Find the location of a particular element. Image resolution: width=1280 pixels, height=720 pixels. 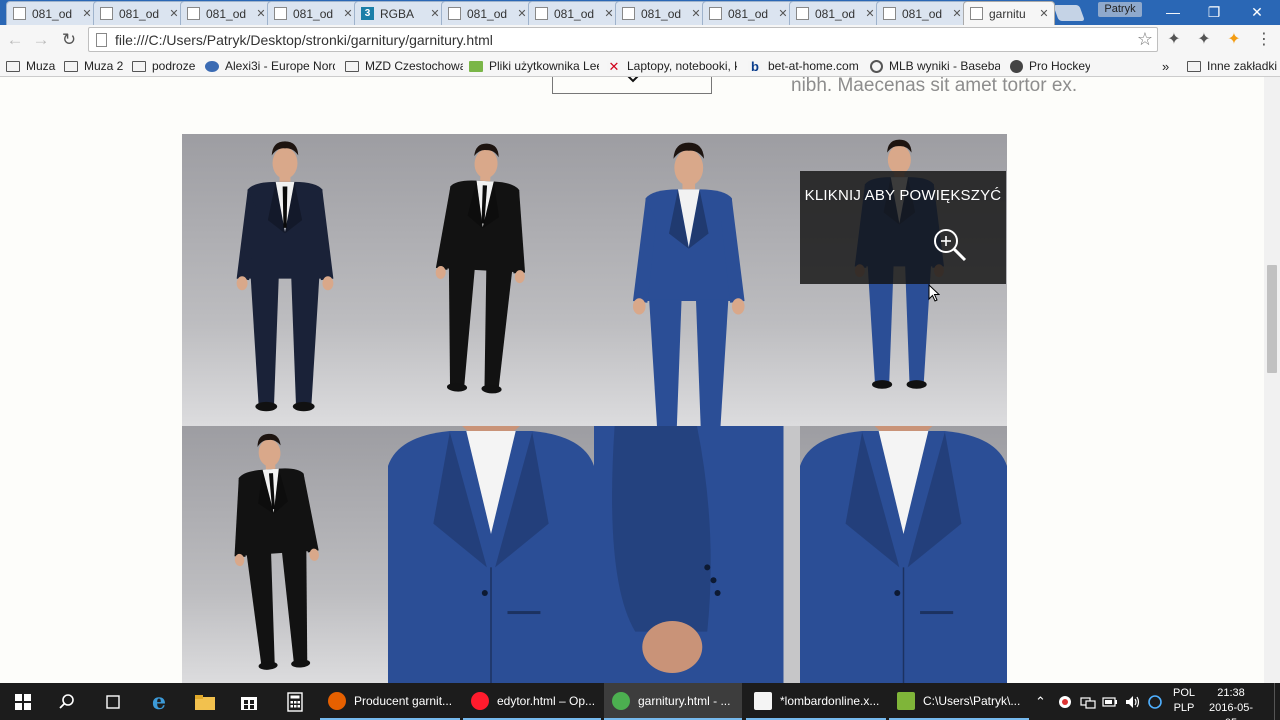

minimize-icon: — is located at coordinates (1173, 12).